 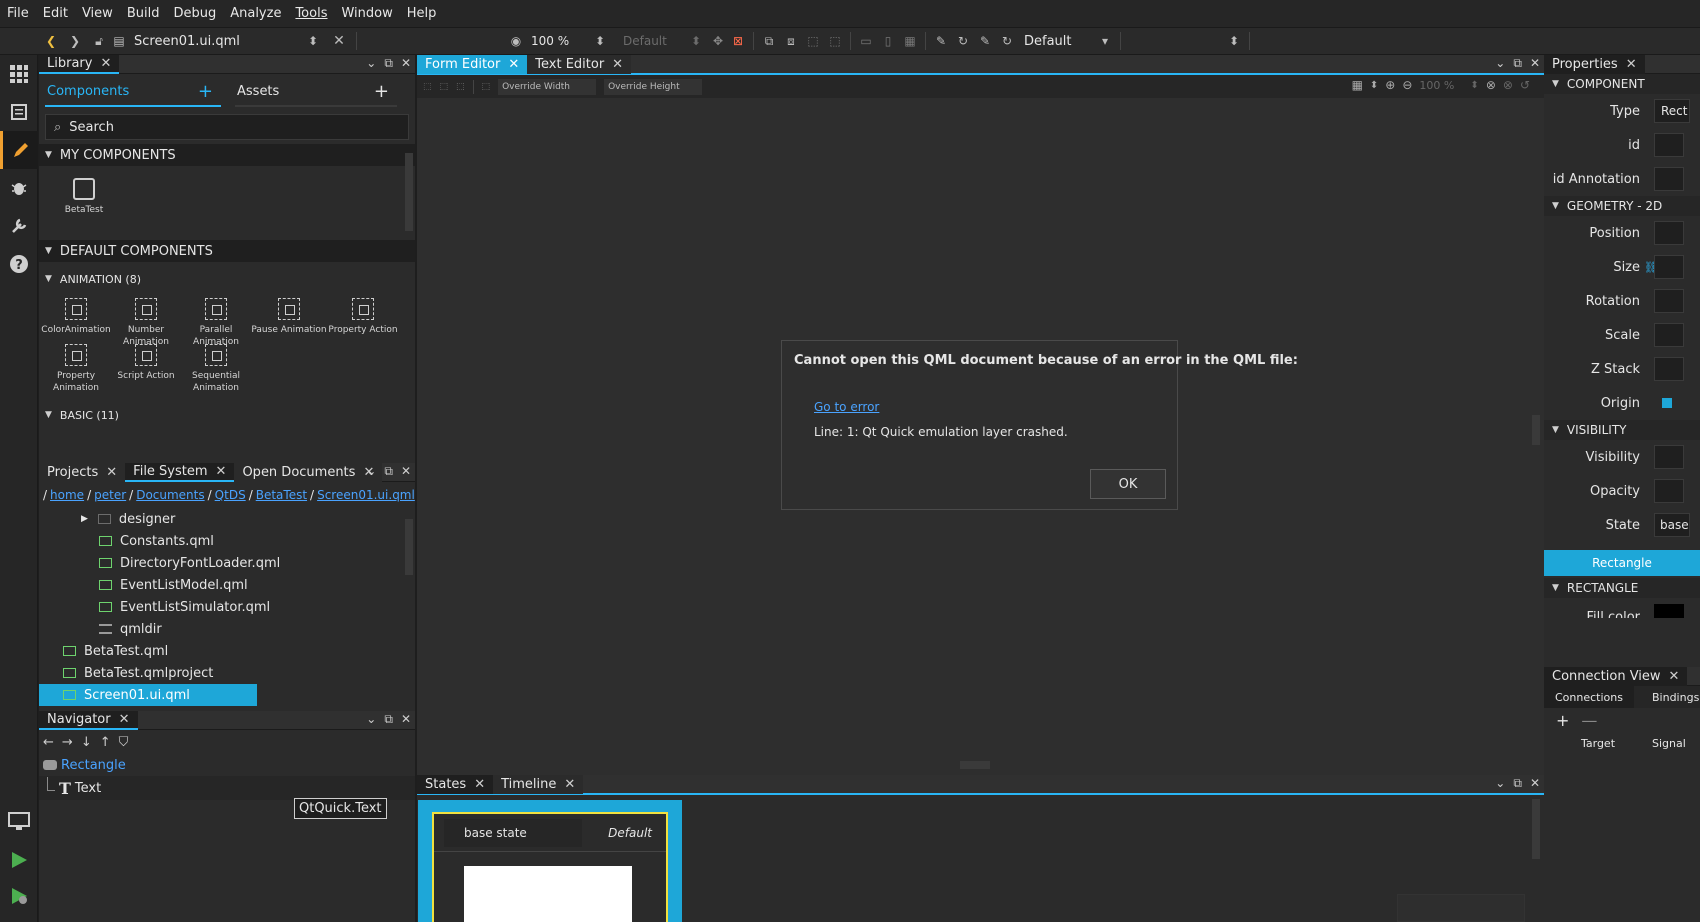 I want to click on resize-tool-icon: ⬚, so click(x=460, y=87).